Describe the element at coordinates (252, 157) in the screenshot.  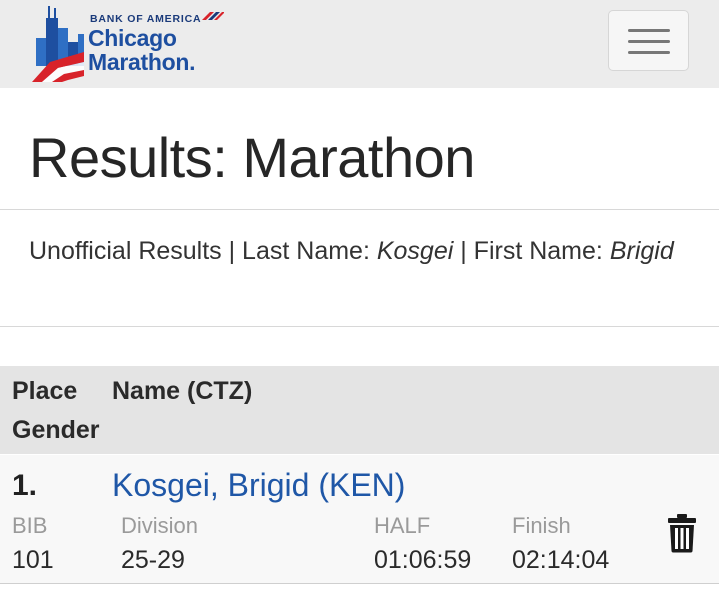
I see `page-title: Results: Marathon` at that location.